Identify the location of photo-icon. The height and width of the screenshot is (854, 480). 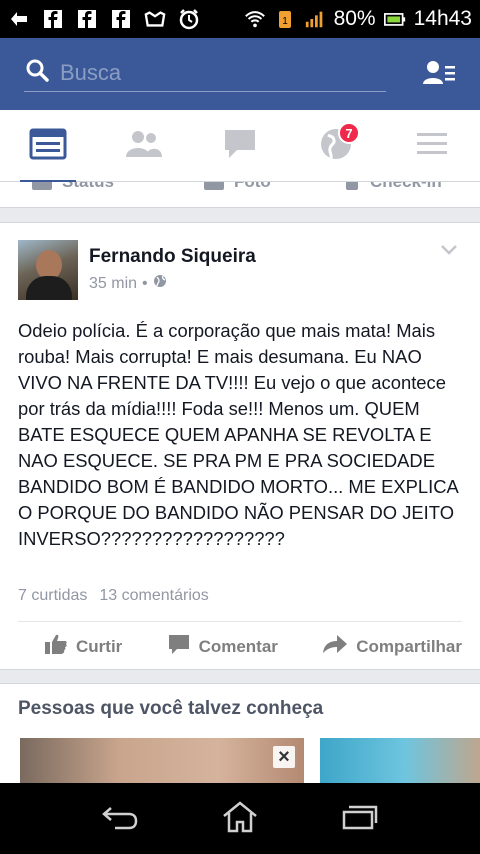
(155, 19).